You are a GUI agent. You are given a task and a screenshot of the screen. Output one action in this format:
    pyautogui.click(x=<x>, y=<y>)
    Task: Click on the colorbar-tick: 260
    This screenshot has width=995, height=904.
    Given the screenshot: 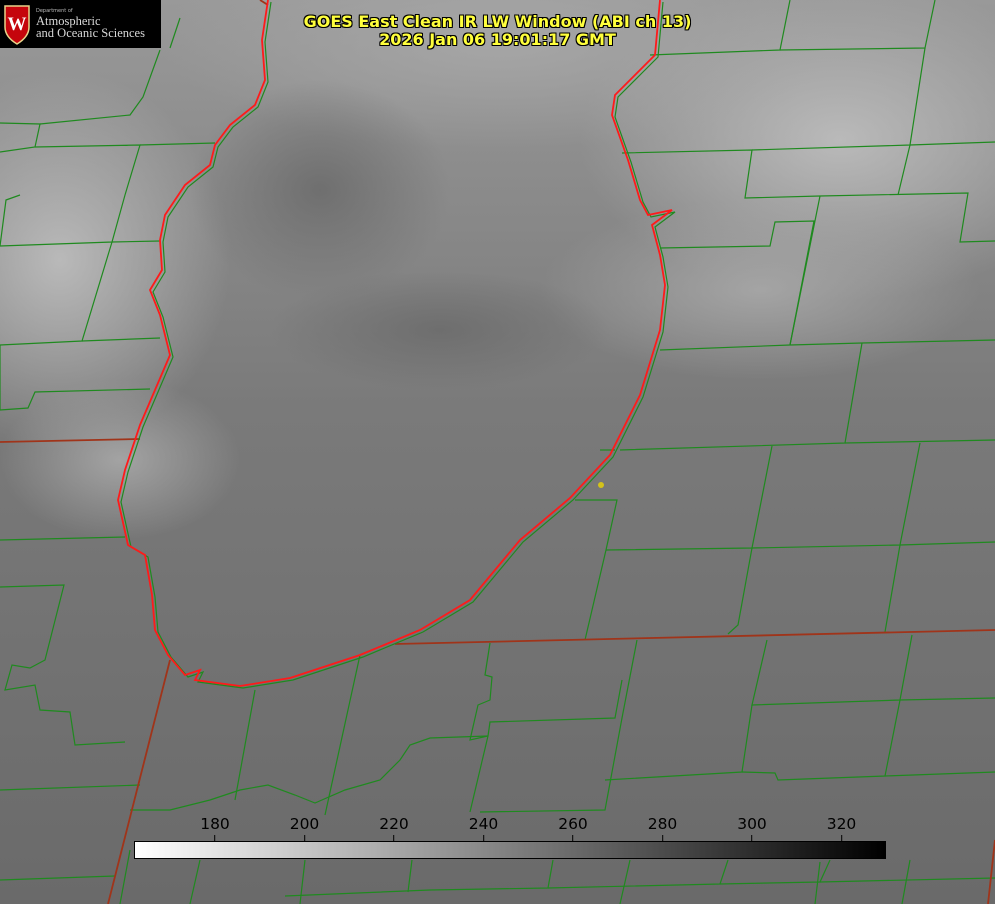 What is the action you would take?
    pyautogui.click(x=573, y=827)
    